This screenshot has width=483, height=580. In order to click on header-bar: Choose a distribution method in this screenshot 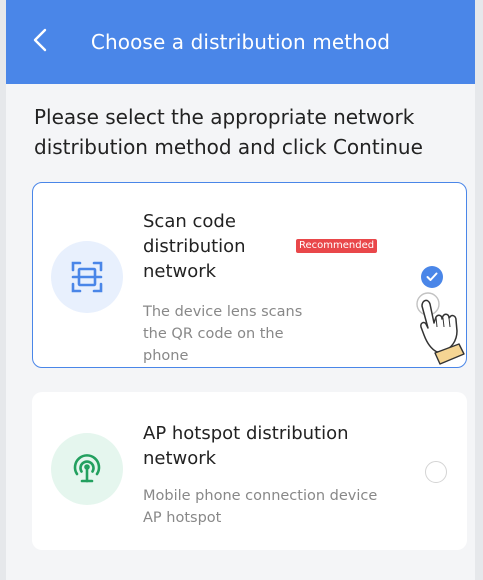, I will do `click(240, 42)`.